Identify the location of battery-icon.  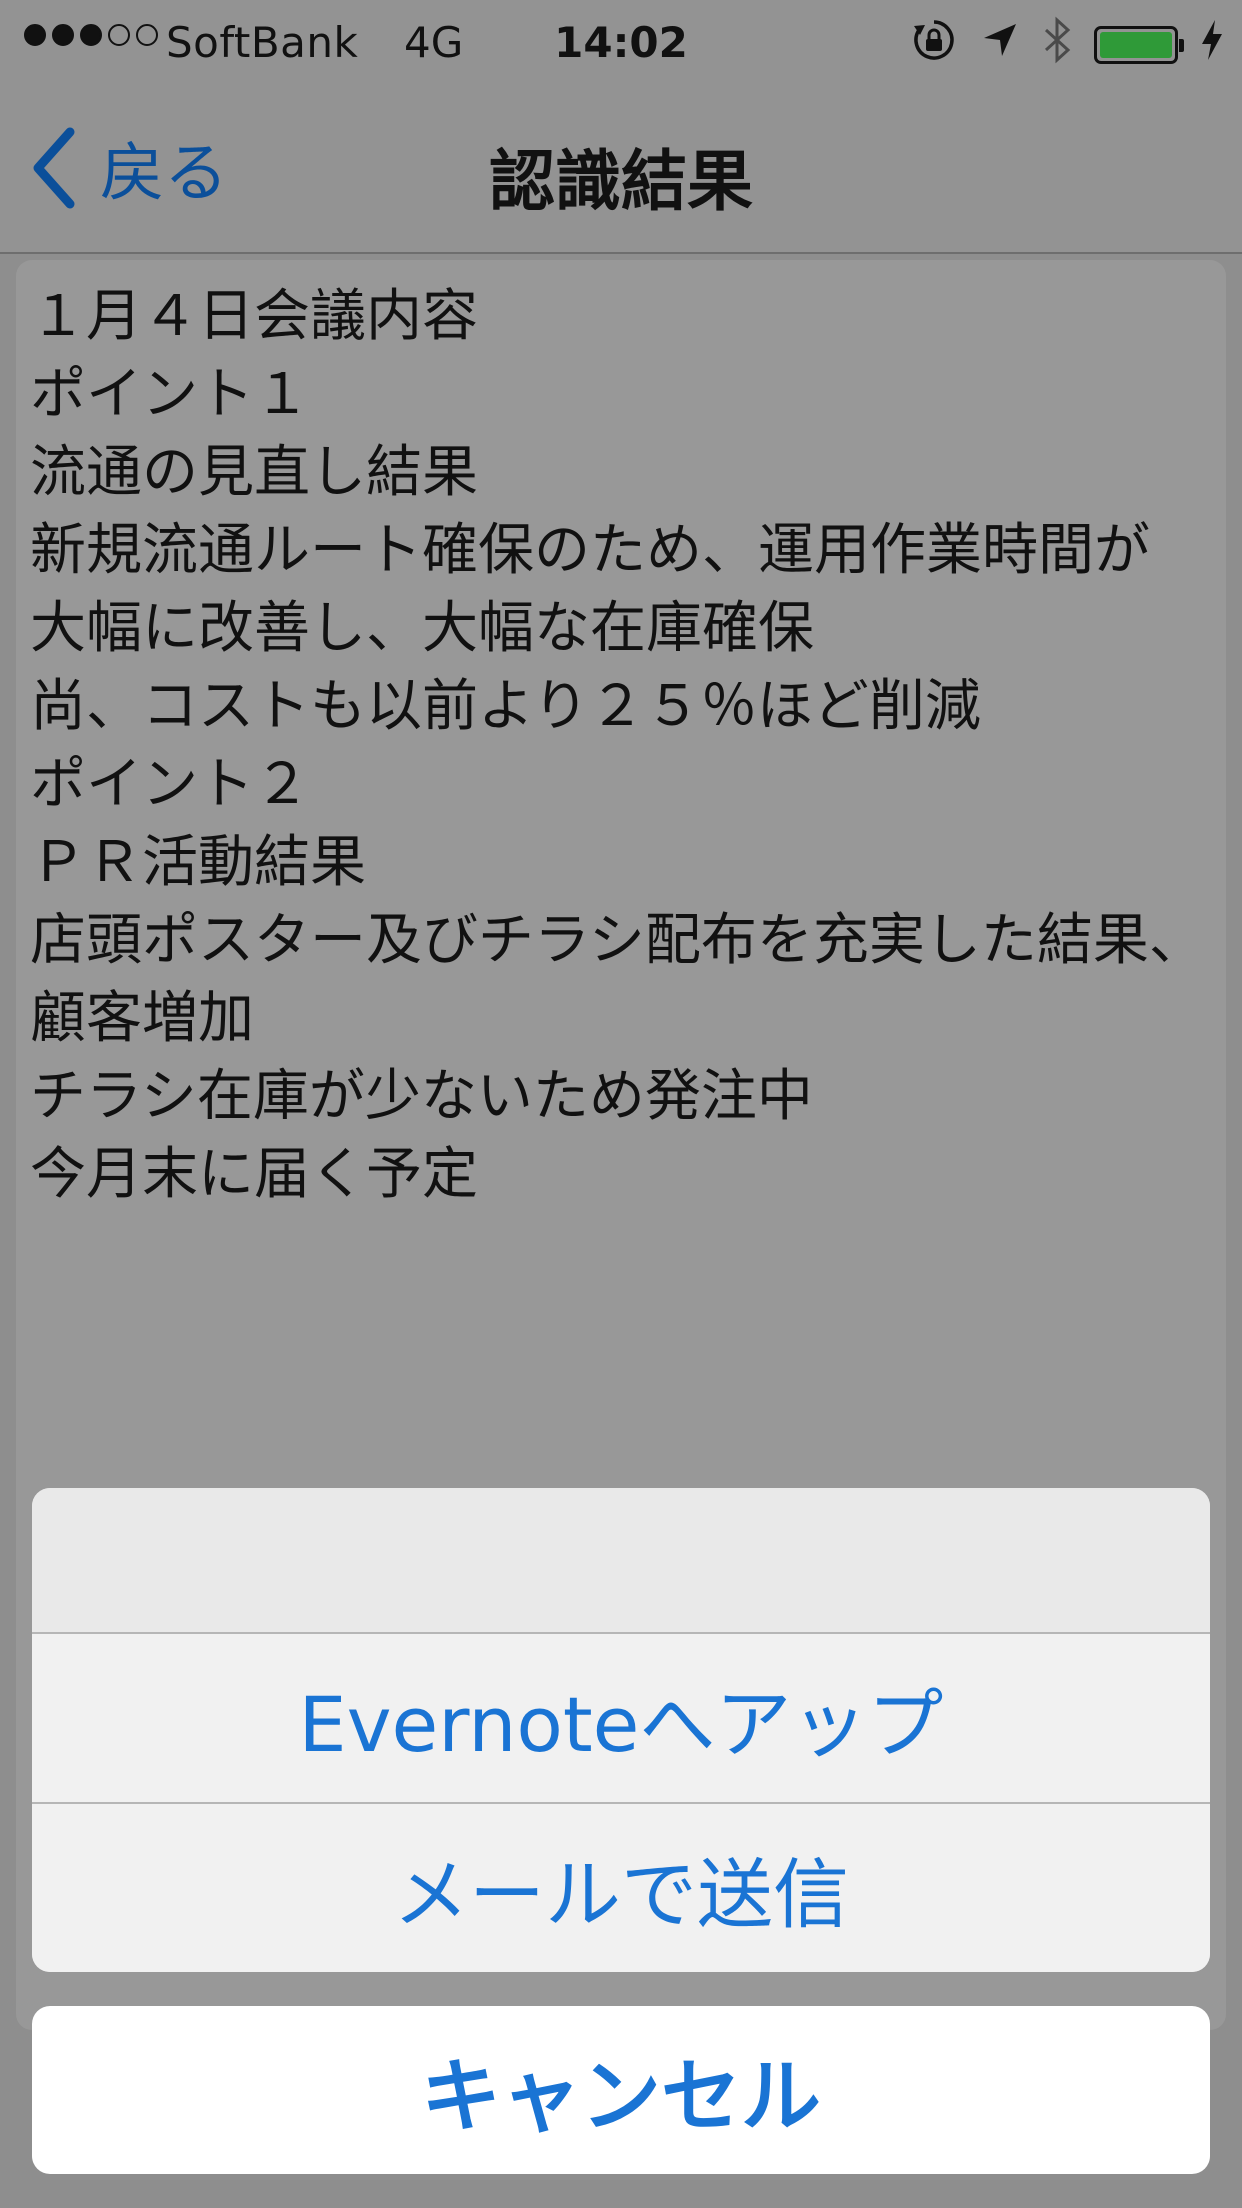
(1139, 45).